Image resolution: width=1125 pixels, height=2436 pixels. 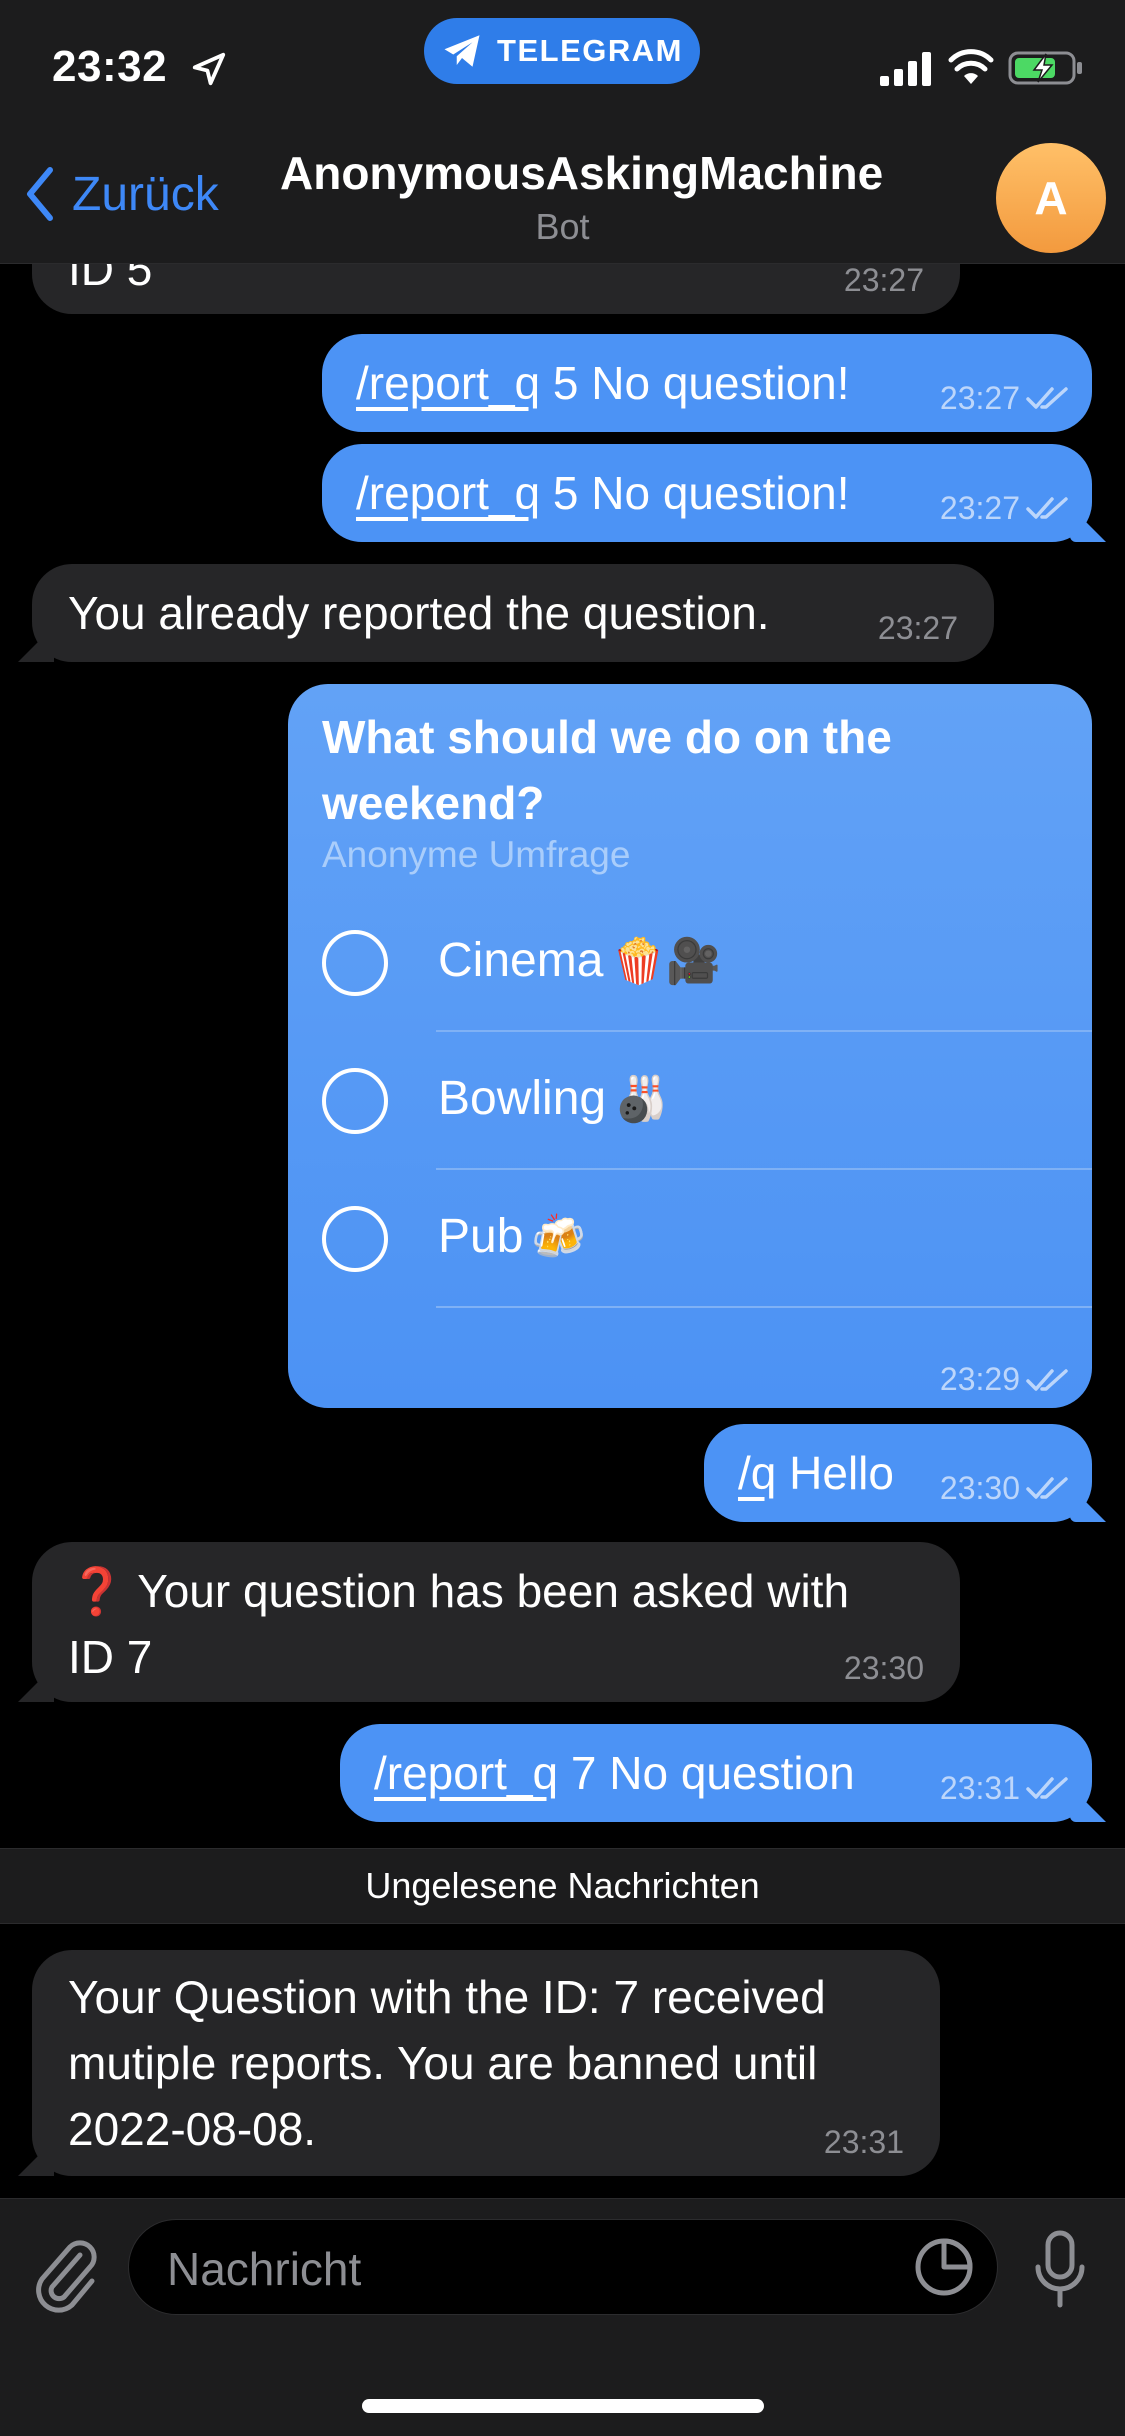 I want to click on poll-option-label: Cinema, so click(x=521, y=960).